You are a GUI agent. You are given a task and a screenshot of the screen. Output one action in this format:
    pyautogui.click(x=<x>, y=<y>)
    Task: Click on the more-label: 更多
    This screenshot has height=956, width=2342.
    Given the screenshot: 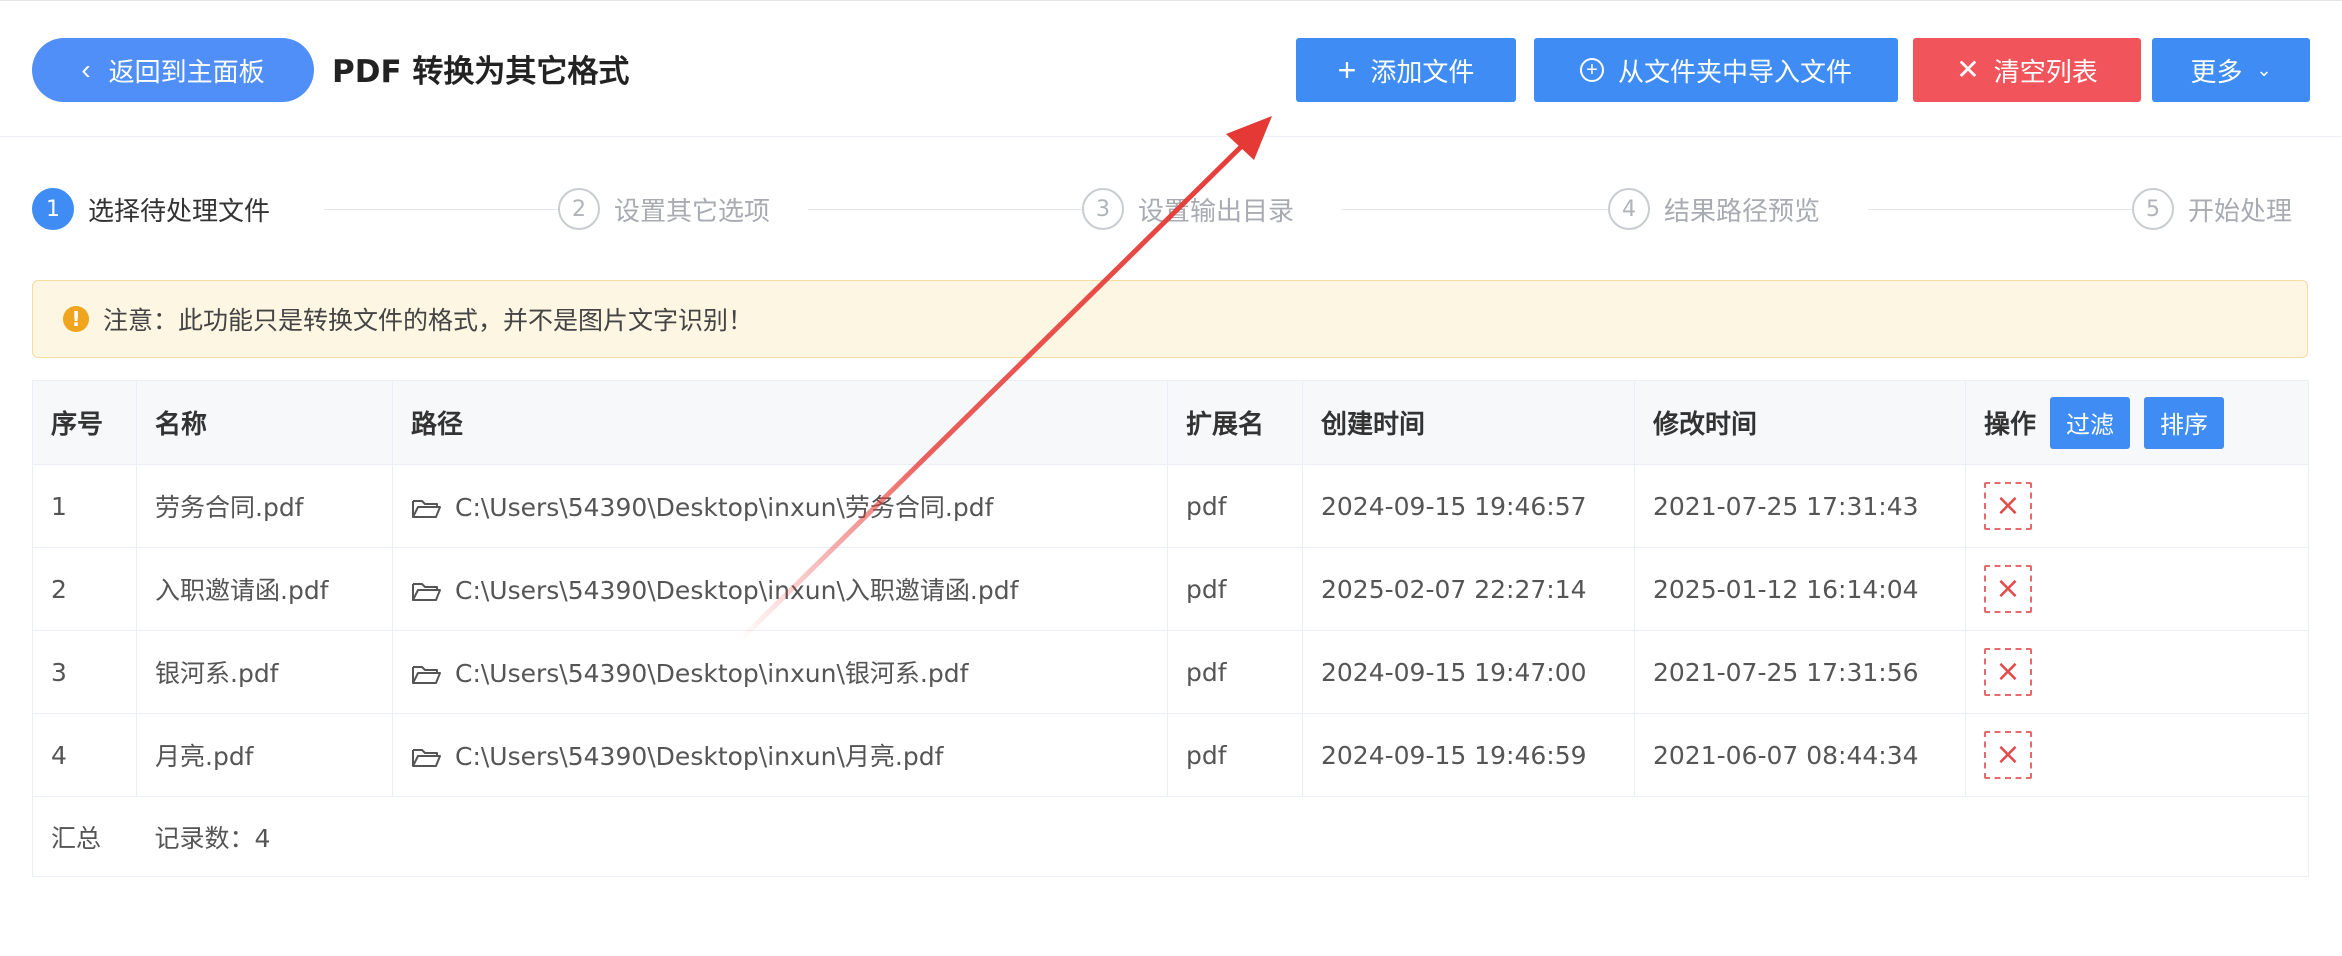 What is the action you would take?
    pyautogui.click(x=2216, y=71)
    